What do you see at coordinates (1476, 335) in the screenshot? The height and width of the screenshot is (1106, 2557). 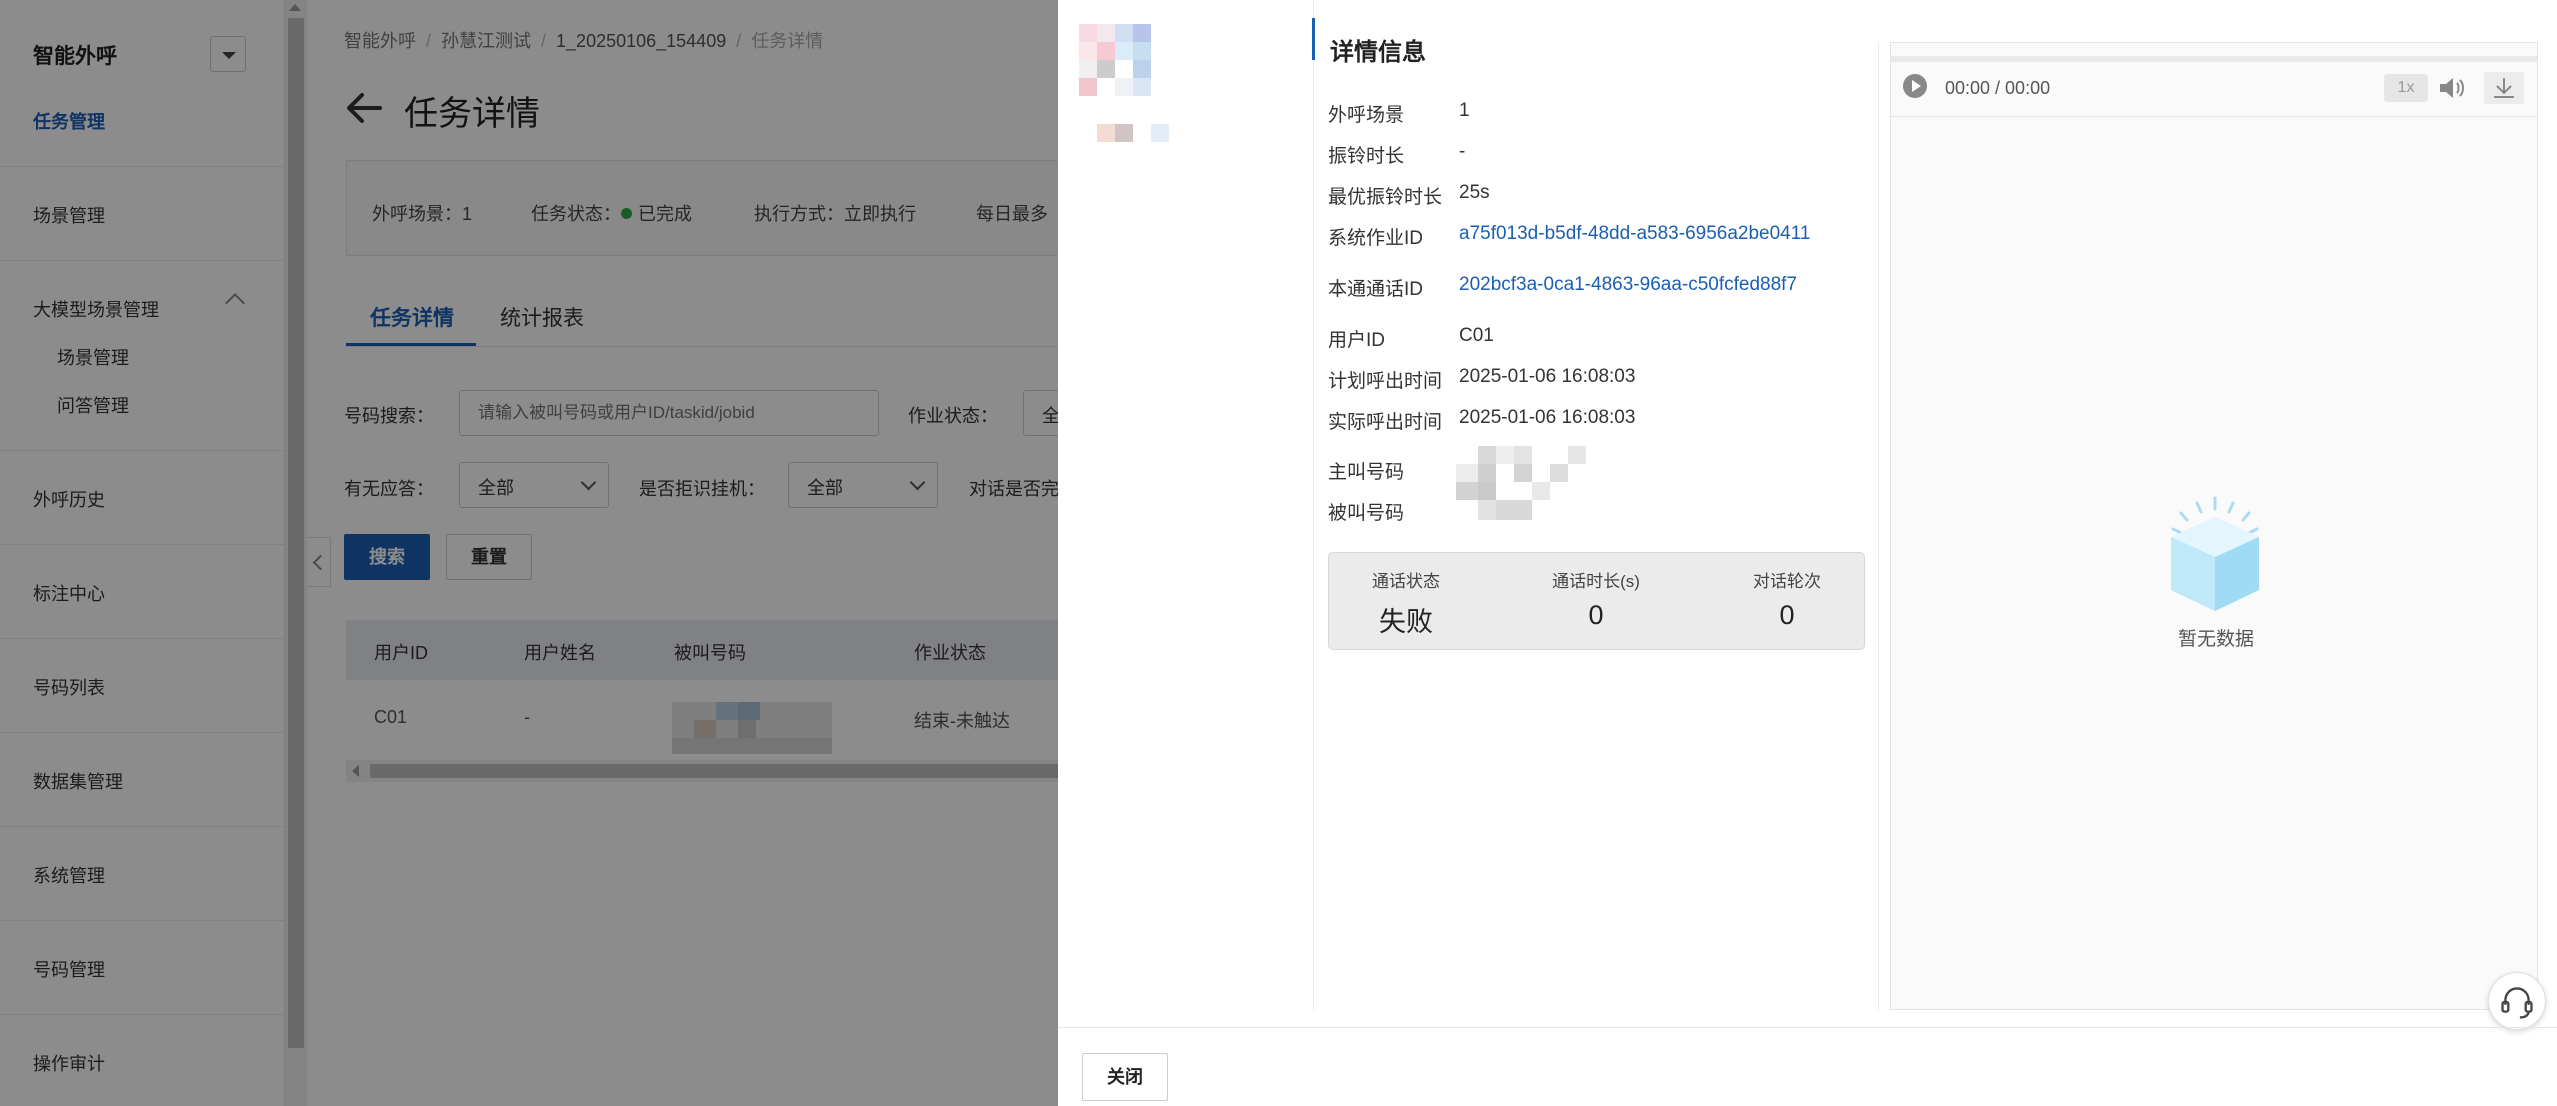 I see `field-value-user-id: C01` at bounding box center [1476, 335].